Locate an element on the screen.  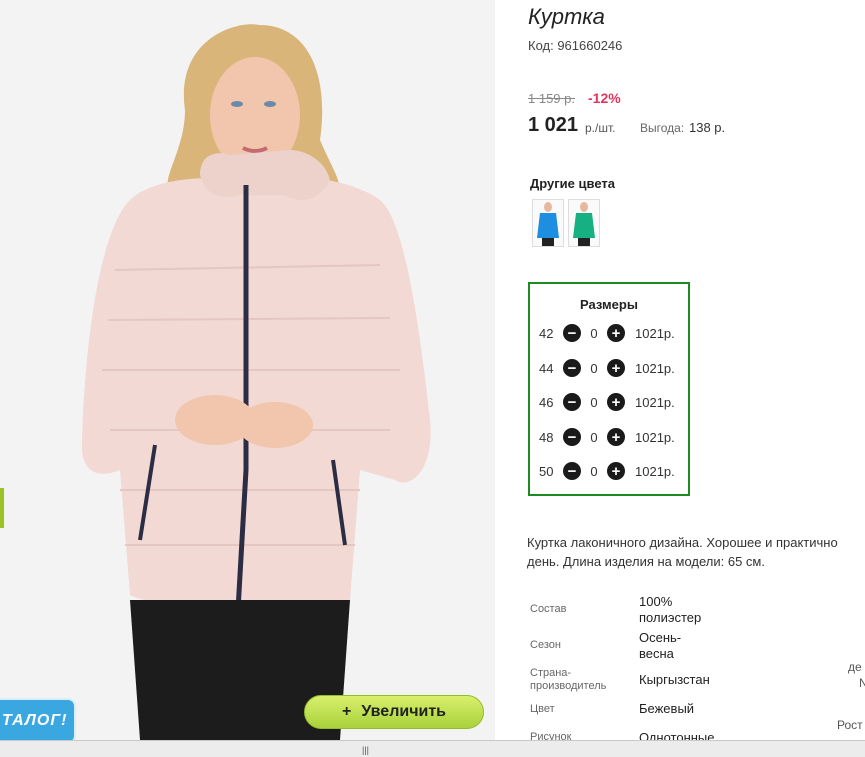
attr-label-color: Цвет is located at coordinates (542, 709).